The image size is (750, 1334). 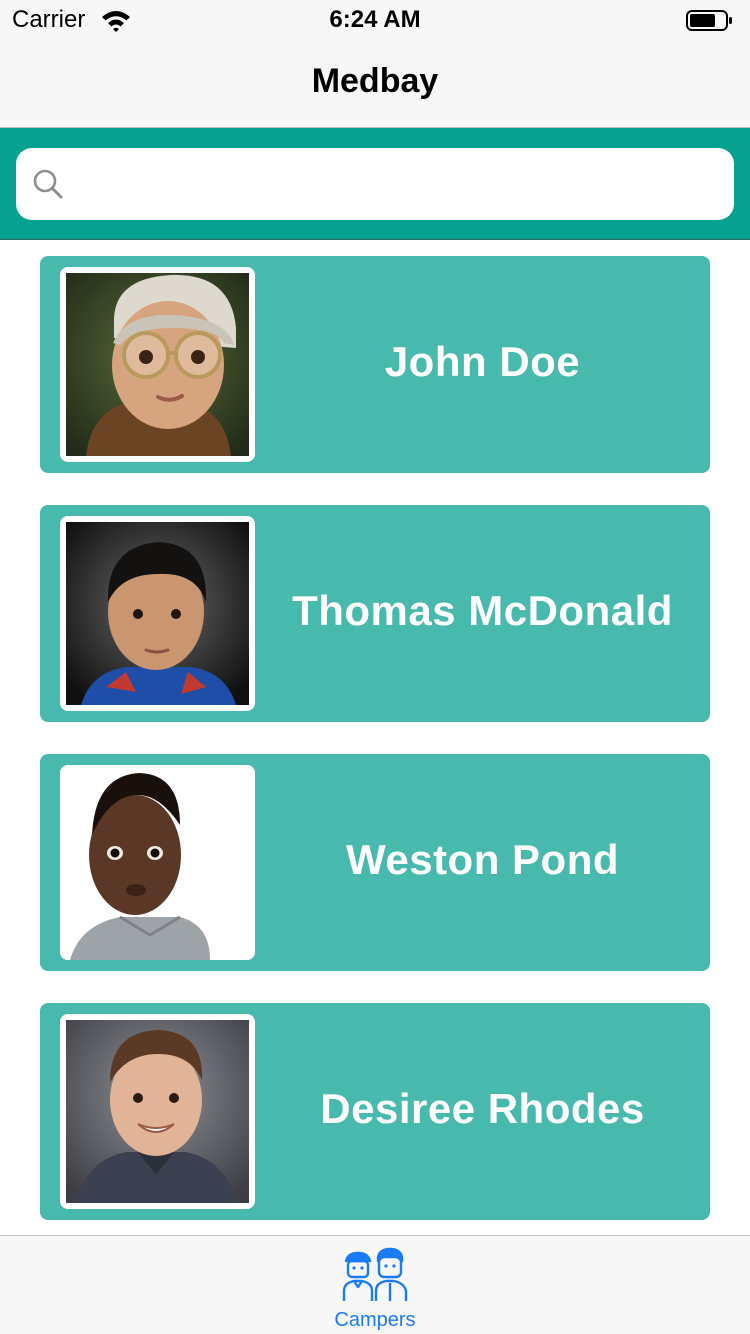 What do you see at coordinates (402, 185) in the screenshot?
I see `search-input` at bounding box center [402, 185].